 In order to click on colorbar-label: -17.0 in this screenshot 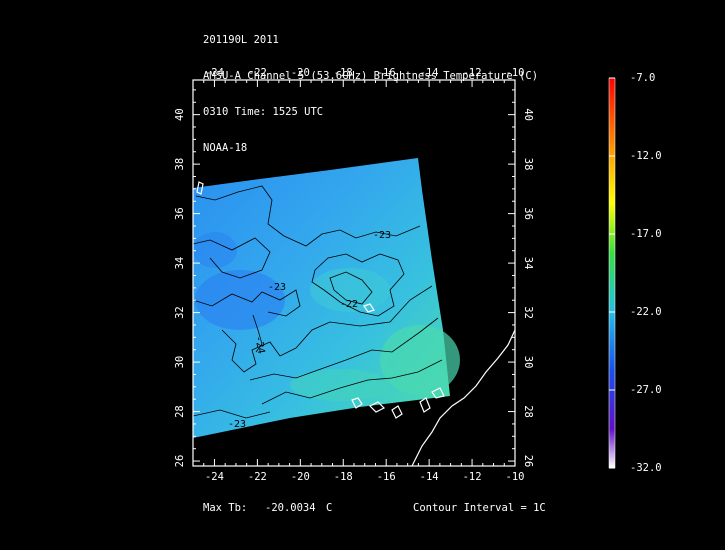, I will do `click(646, 234)`.